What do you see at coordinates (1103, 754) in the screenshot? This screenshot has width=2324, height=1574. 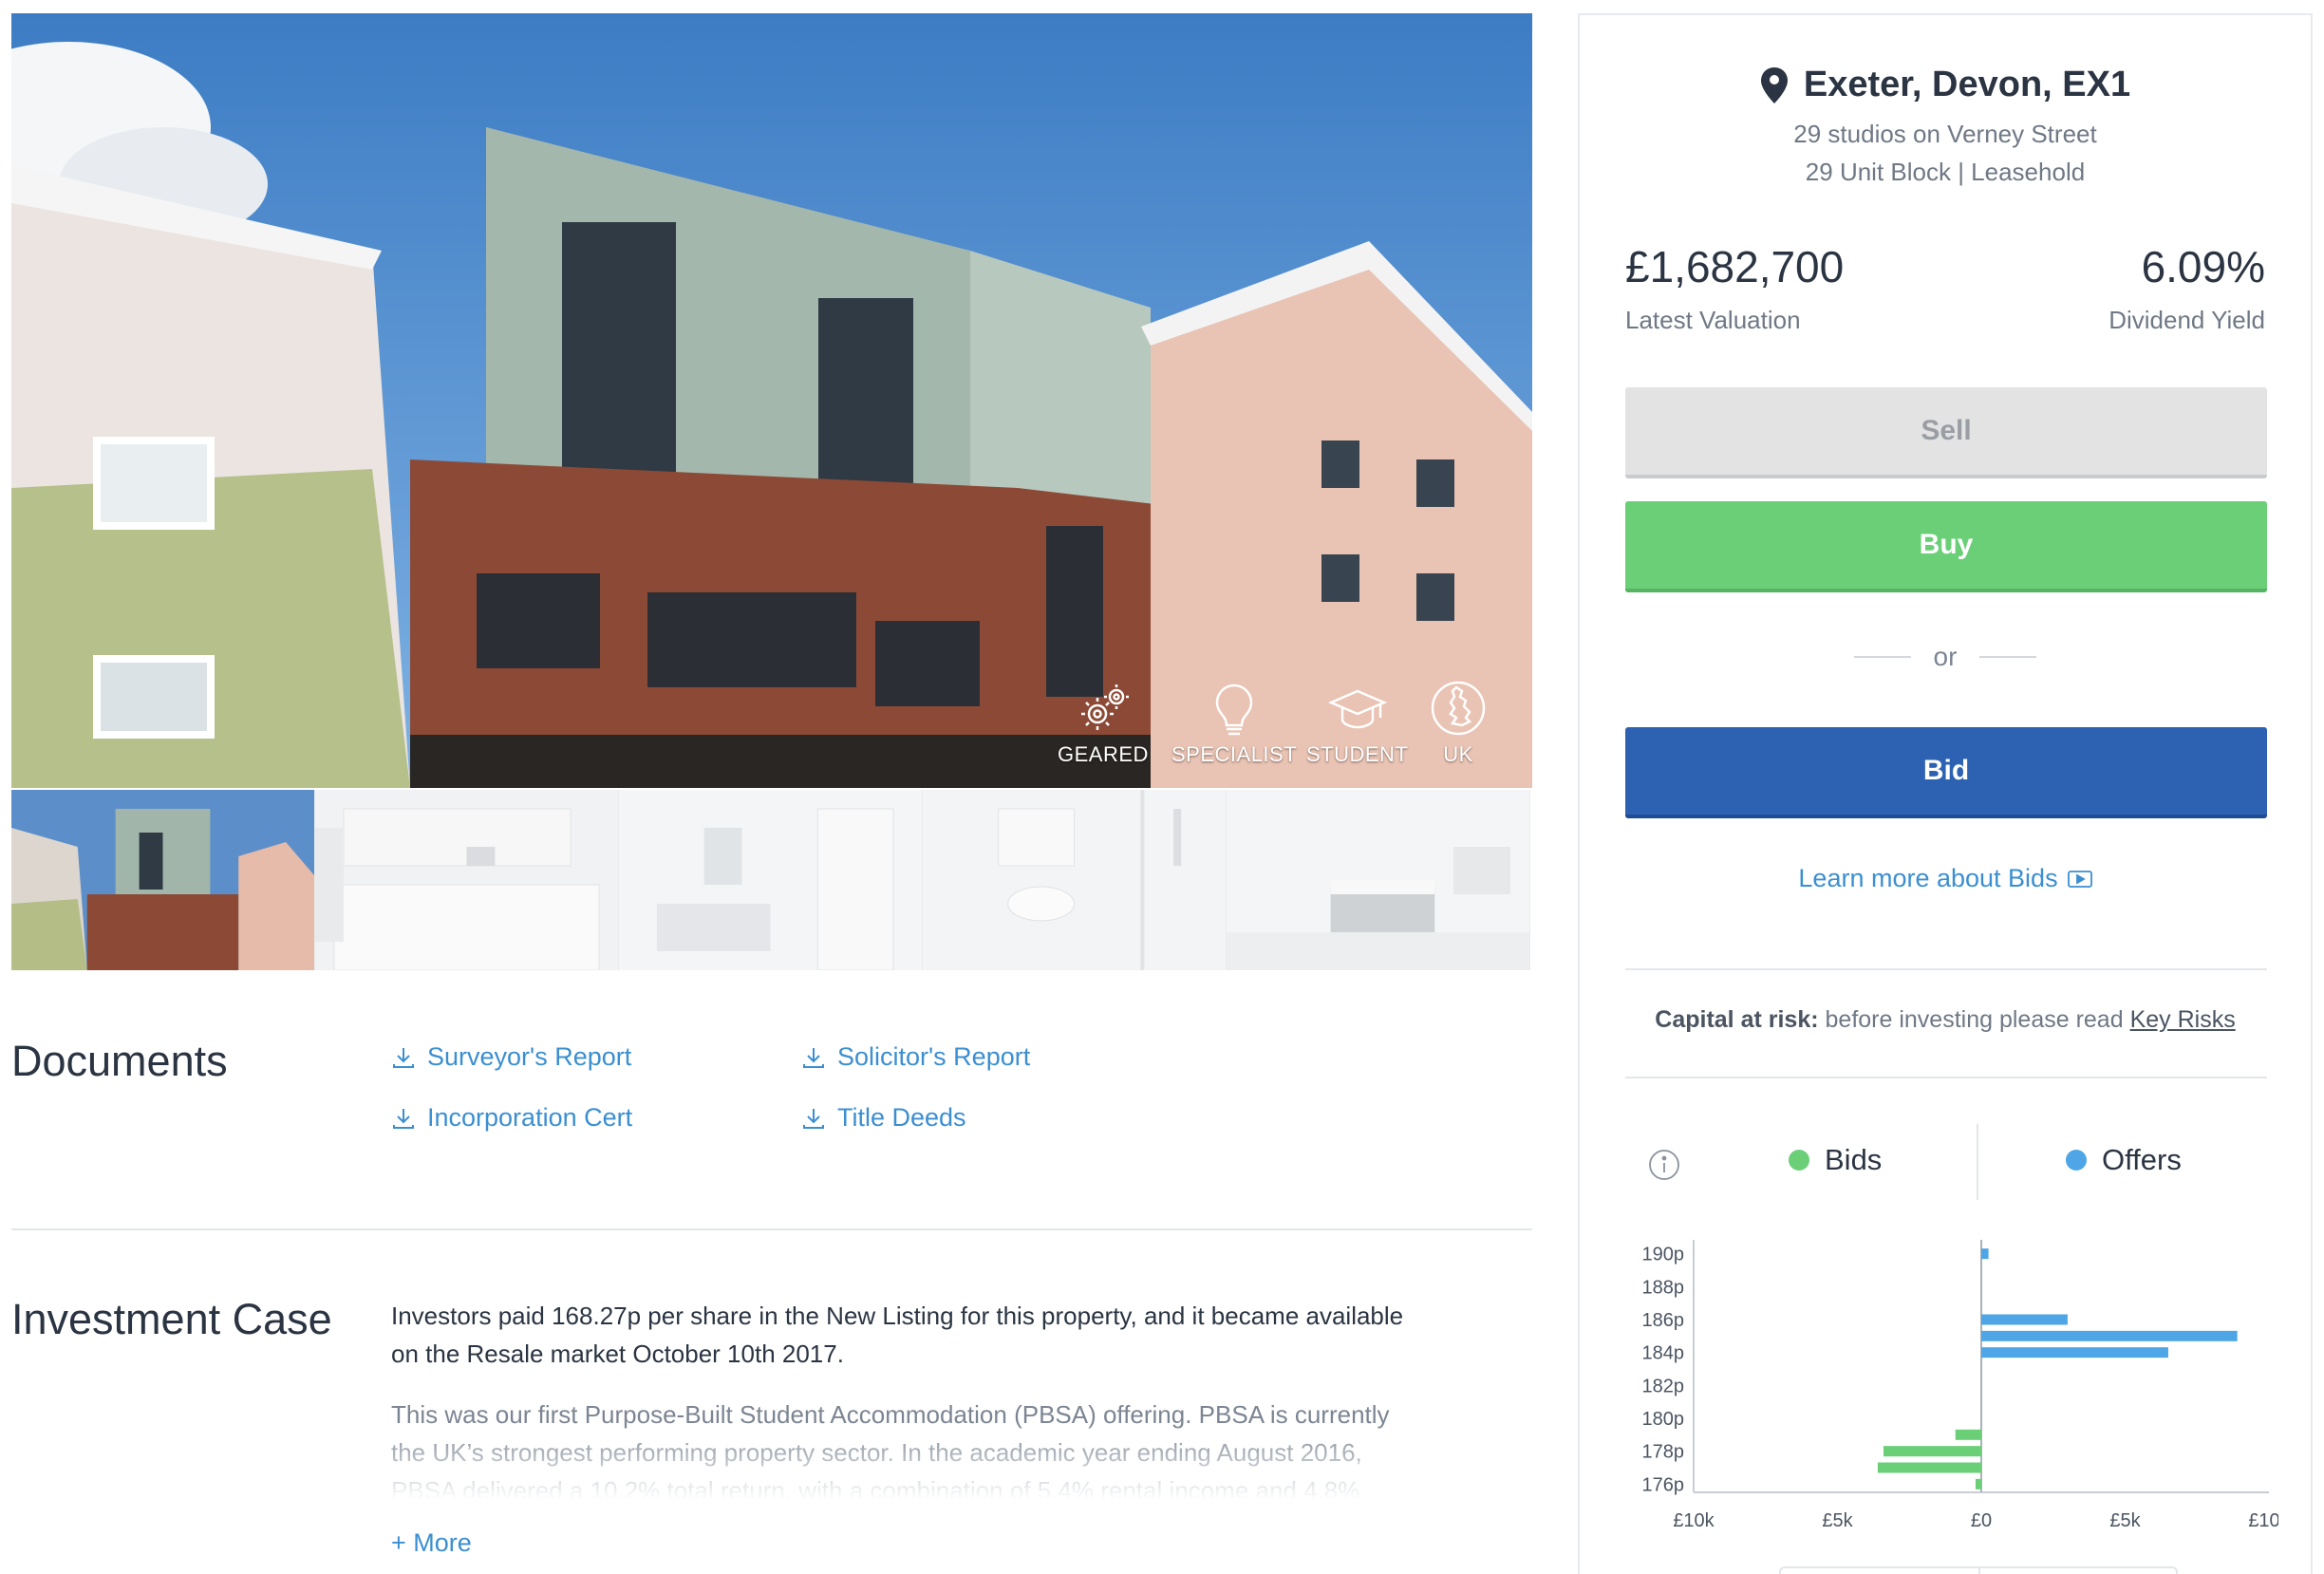 I see `tag-geared-label: GEARED` at bounding box center [1103, 754].